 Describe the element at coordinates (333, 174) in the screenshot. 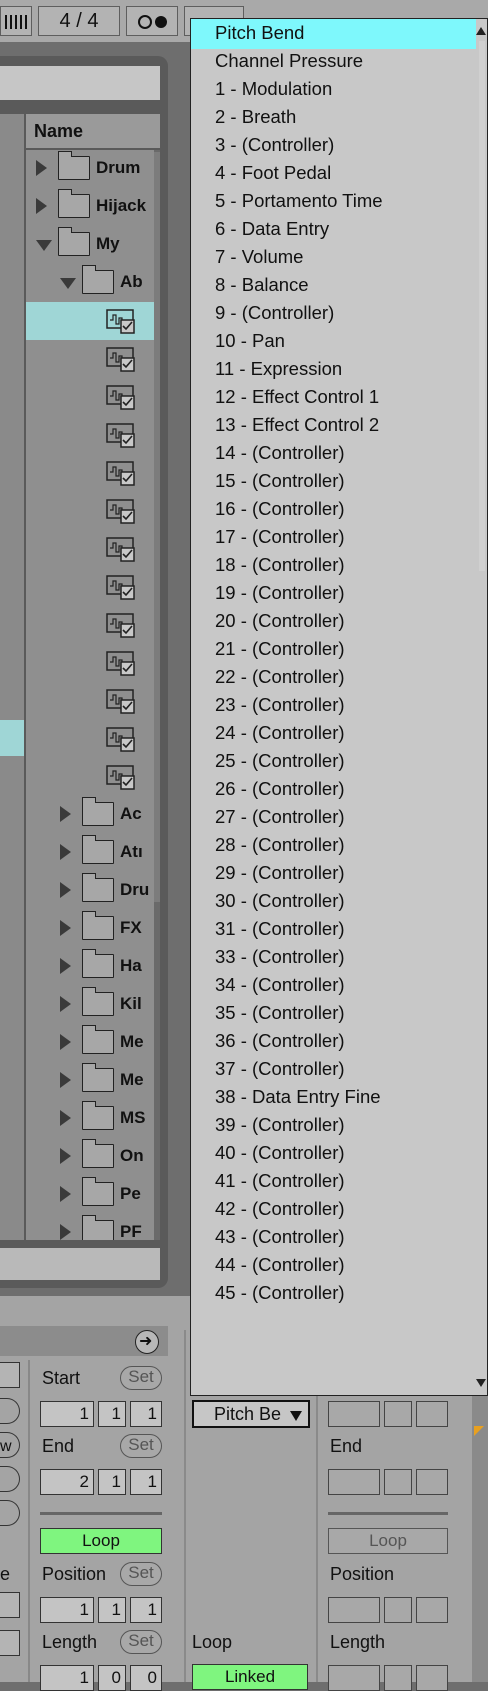

I see `menu-item: 4 - Foot Pedal` at that location.